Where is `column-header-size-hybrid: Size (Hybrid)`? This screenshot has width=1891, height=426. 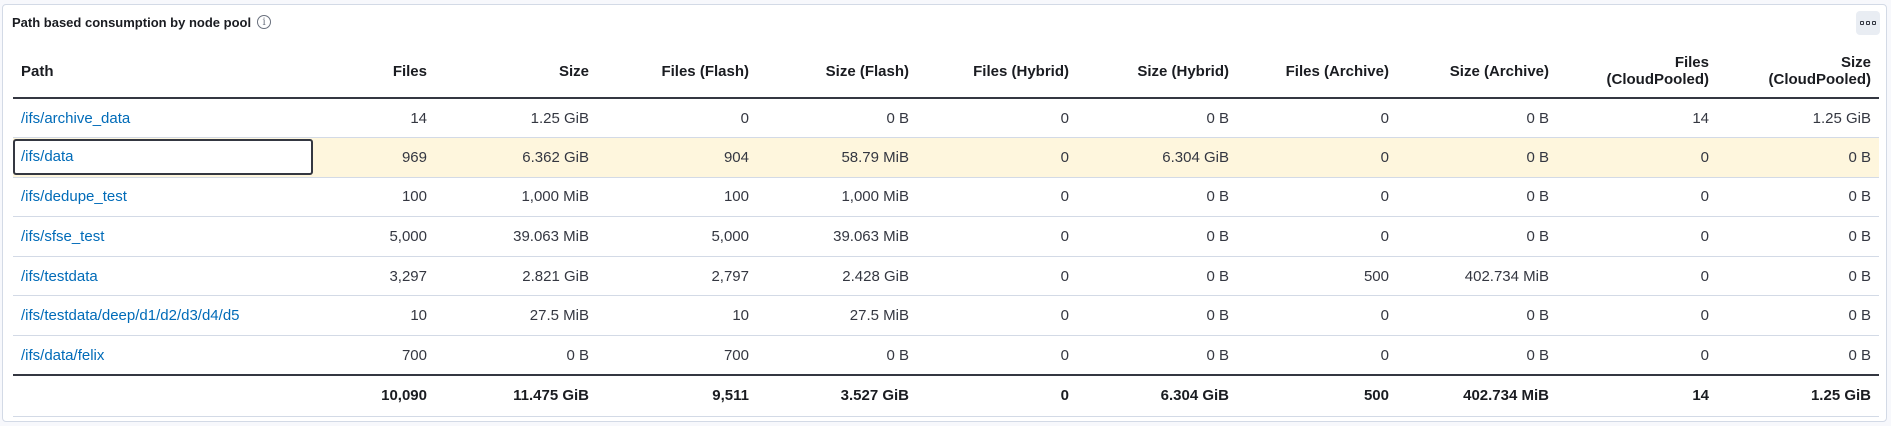
column-header-size-hybrid: Size (Hybrid) is located at coordinates (1157, 72).